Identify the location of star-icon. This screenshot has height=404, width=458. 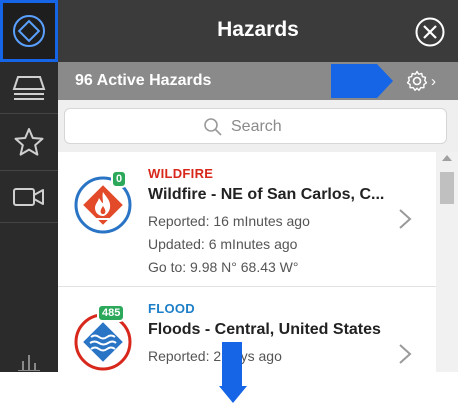
(29, 142).